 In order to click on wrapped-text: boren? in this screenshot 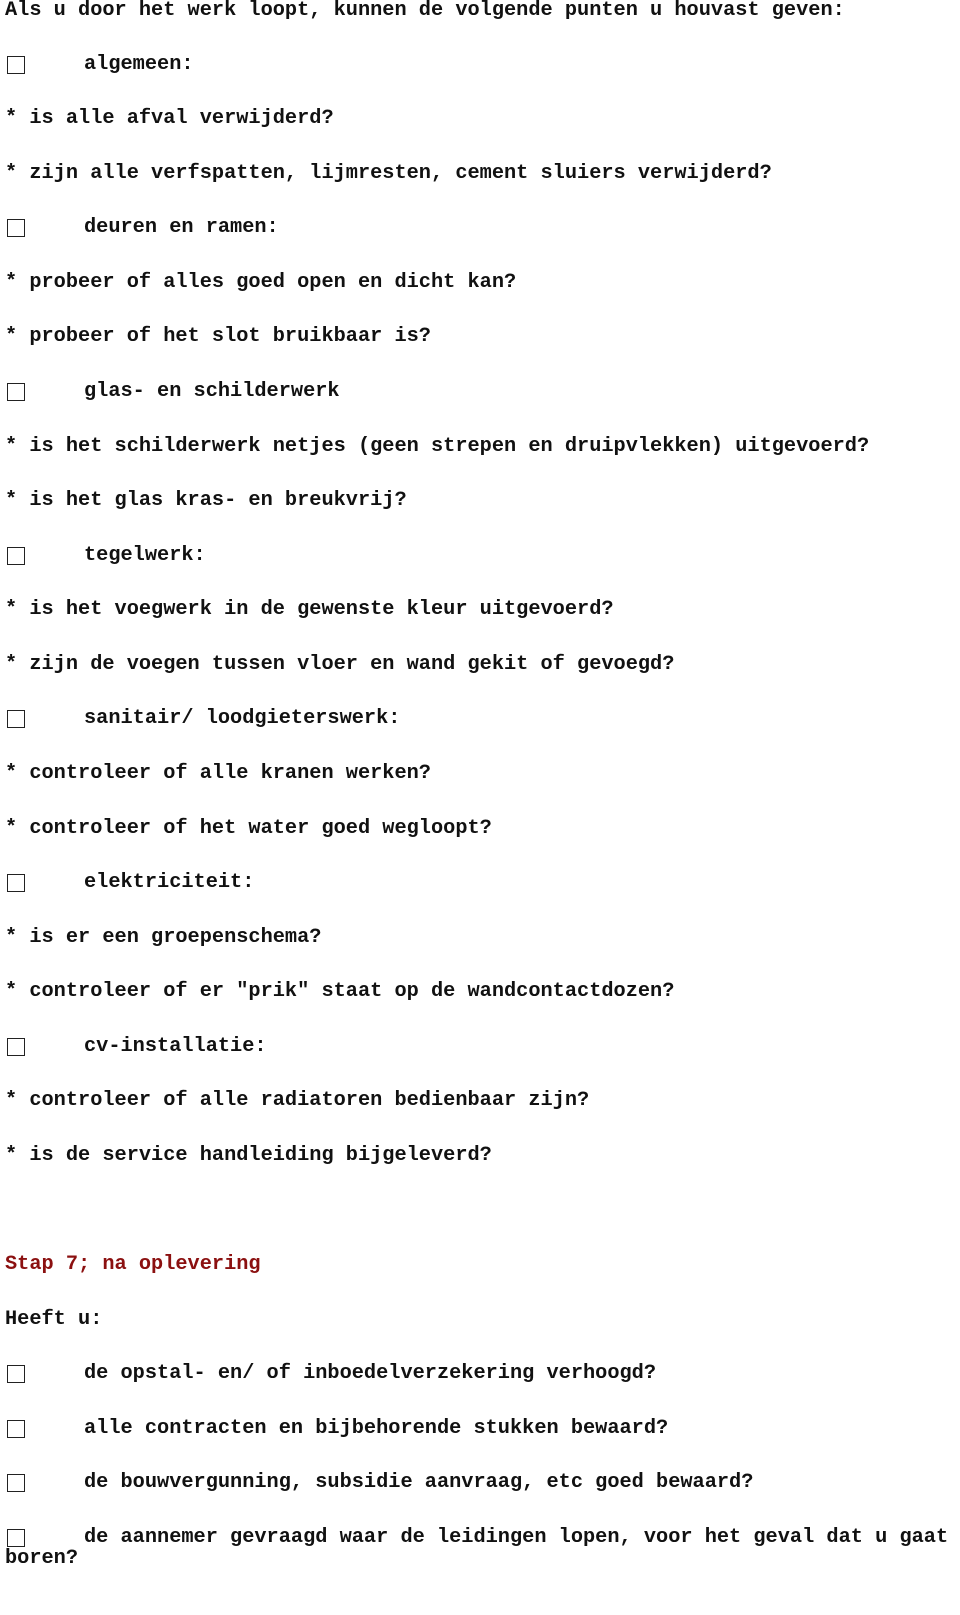, I will do `click(42, 1558)`.